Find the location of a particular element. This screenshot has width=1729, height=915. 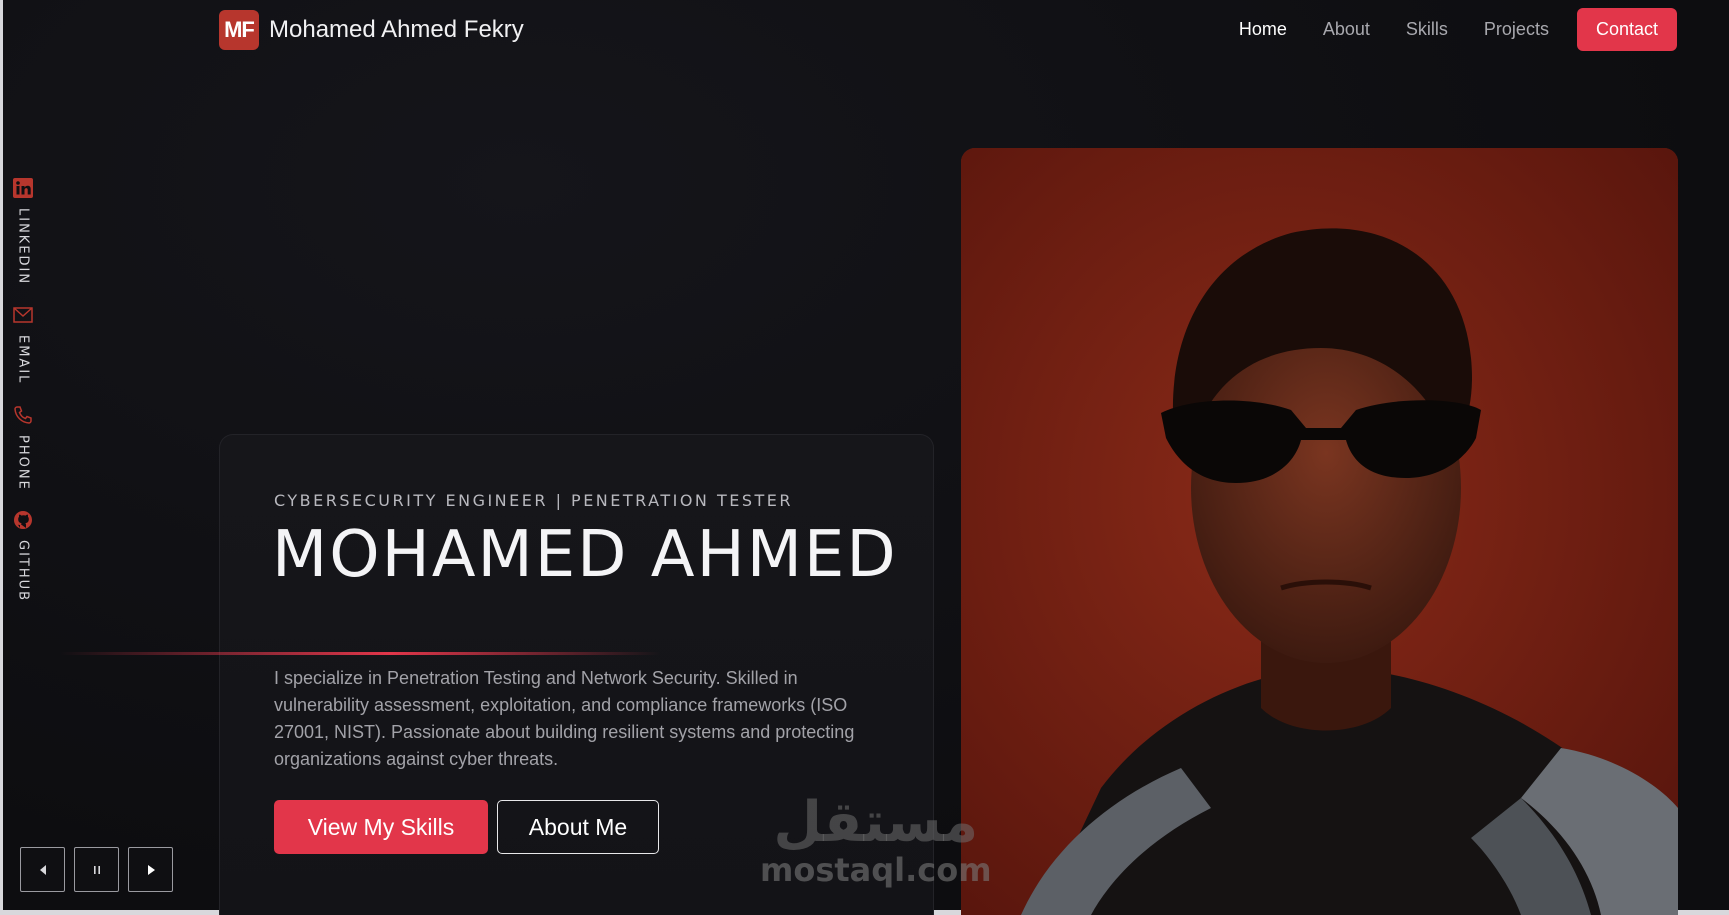

social-email: EMAIL is located at coordinates (23, 345).